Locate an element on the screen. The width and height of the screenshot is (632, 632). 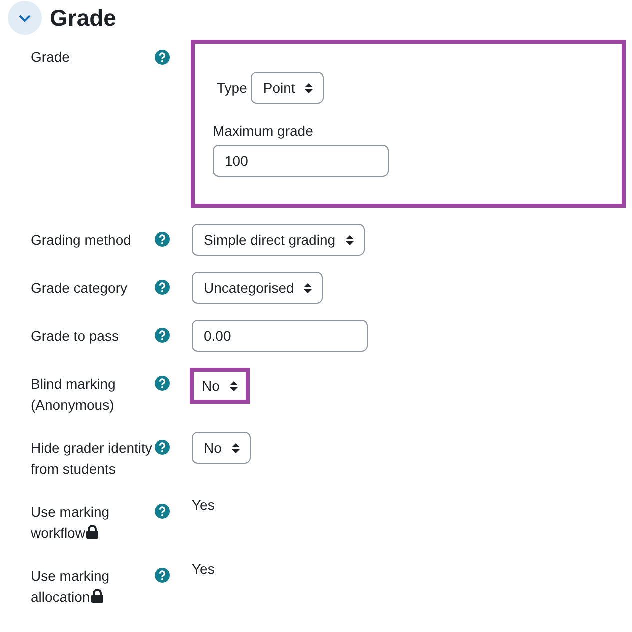
text-field: 0.00 is located at coordinates (280, 336).